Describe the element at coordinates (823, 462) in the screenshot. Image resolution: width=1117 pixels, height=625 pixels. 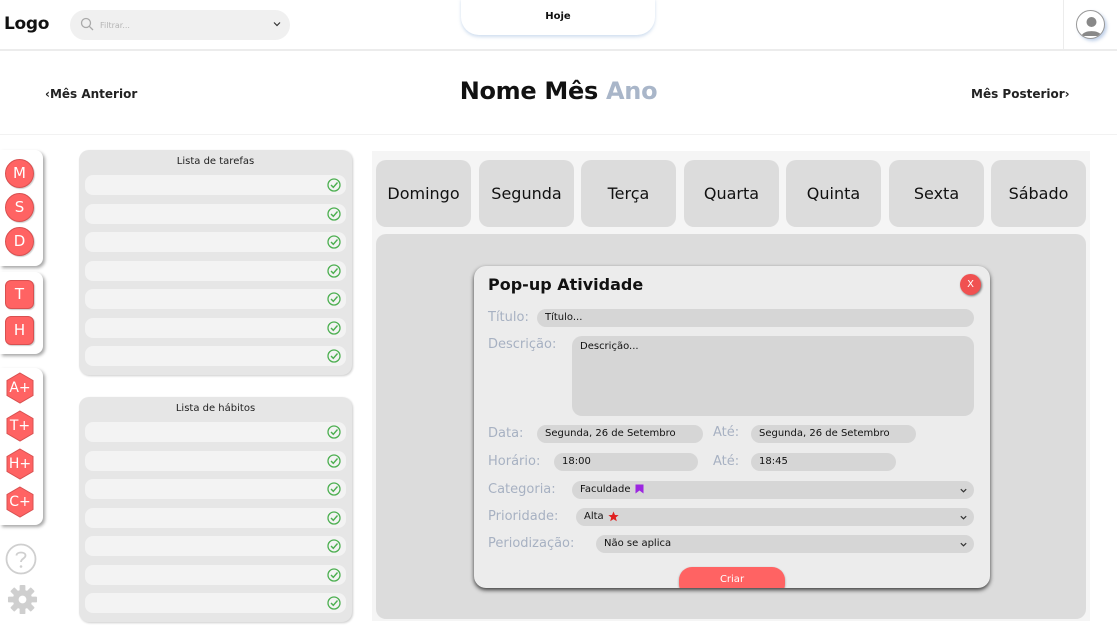
I see `horario-end-field: 18:45` at that location.